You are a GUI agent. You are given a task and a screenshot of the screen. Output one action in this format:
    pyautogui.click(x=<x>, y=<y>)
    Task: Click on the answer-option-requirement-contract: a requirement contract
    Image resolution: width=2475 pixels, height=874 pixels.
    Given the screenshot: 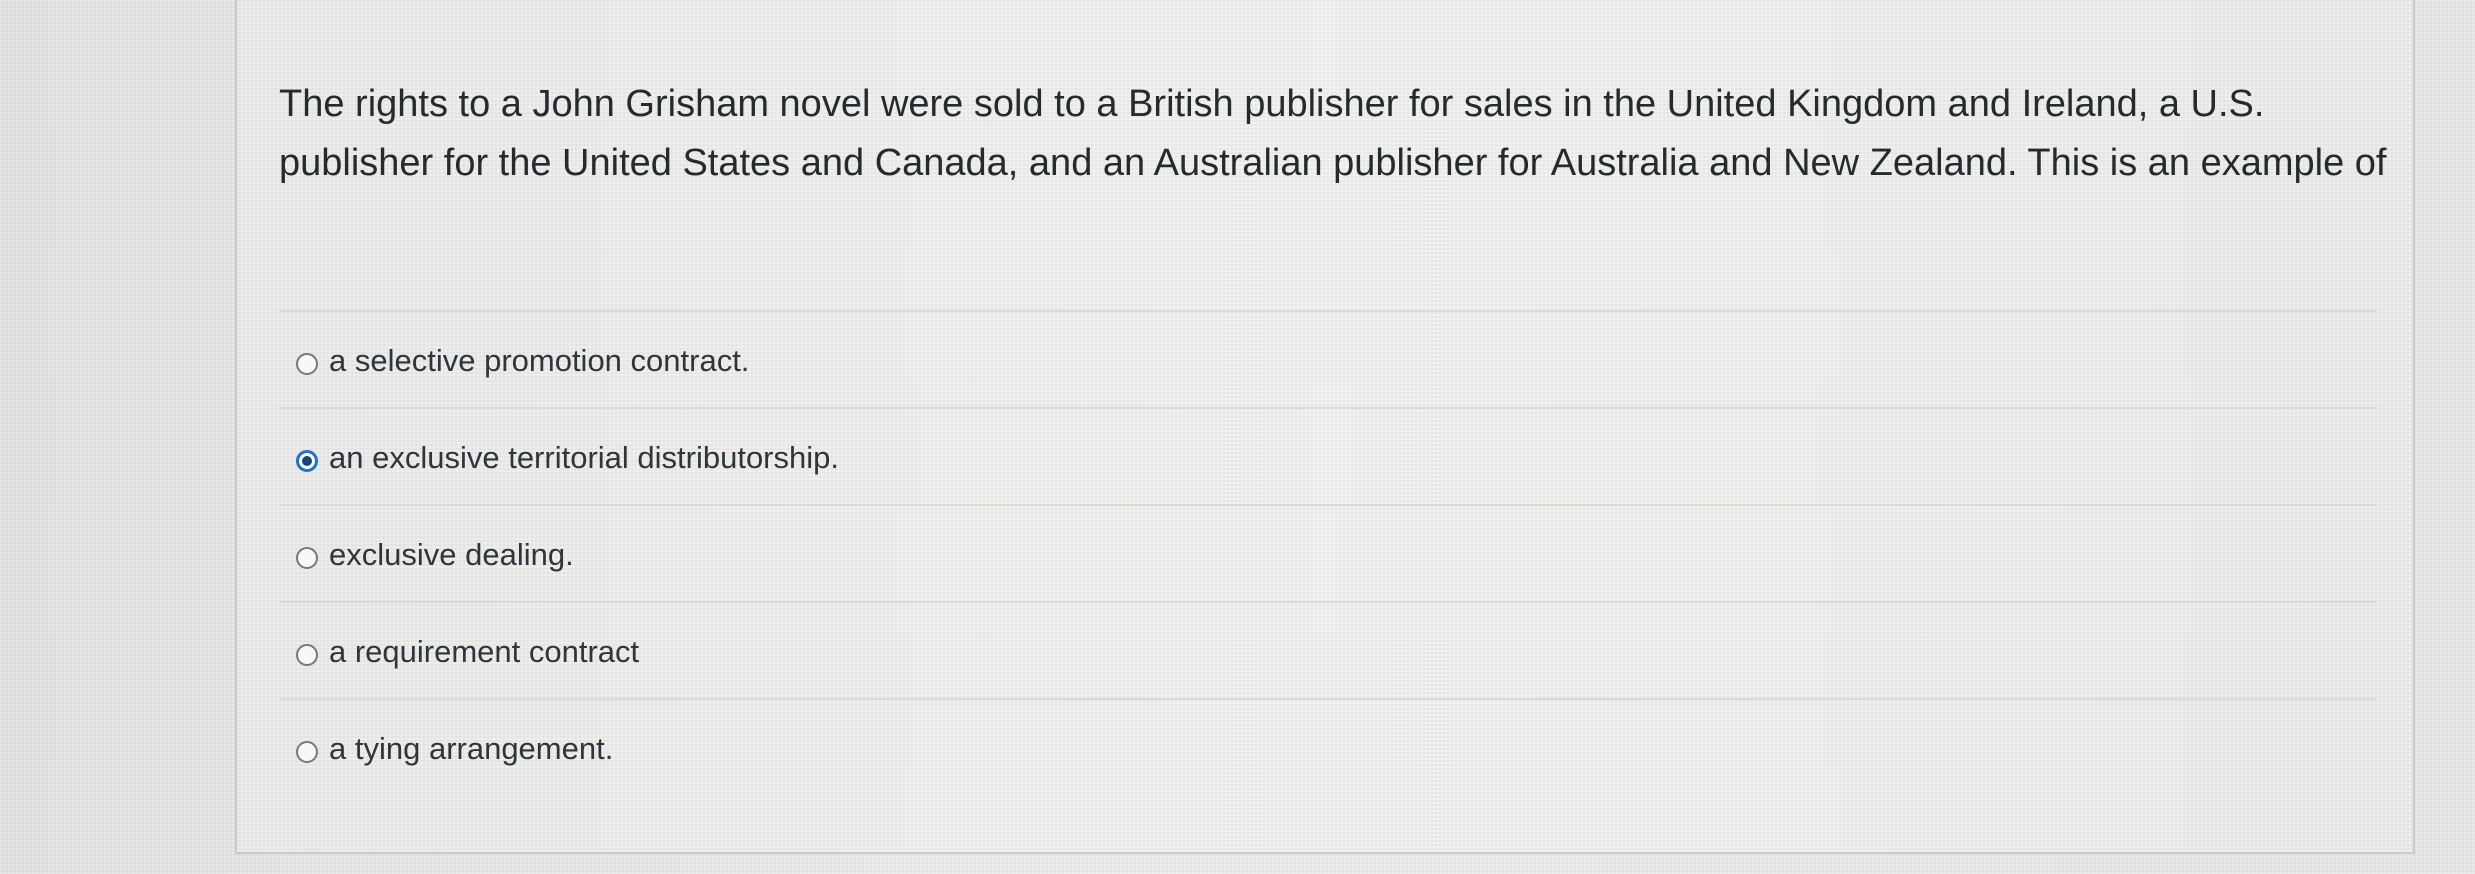 What is the action you would take?
    pyautogui.click(x=1328, y=649)
    